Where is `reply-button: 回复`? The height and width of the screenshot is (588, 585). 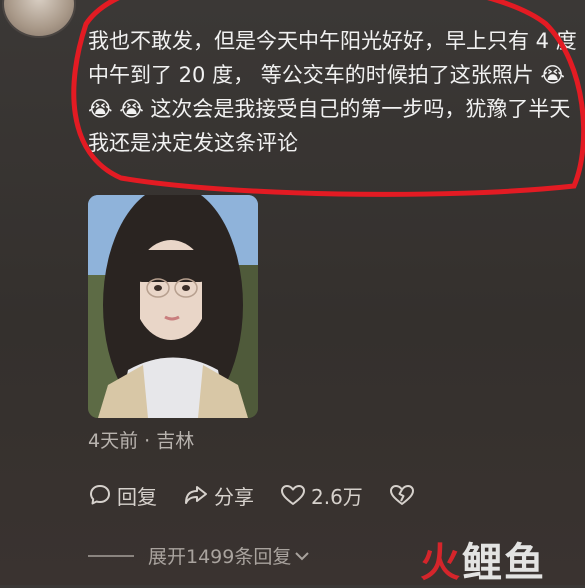 reply-button: 回复 is located at coordinates (122, 495).